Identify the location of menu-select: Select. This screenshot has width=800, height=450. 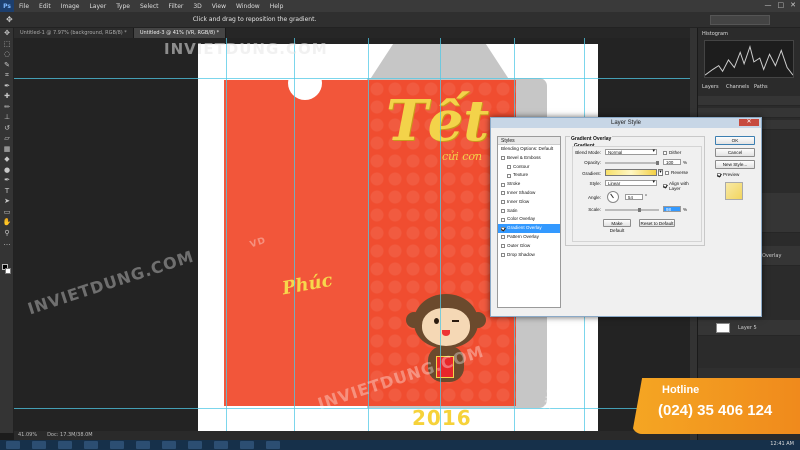
(149, 6).